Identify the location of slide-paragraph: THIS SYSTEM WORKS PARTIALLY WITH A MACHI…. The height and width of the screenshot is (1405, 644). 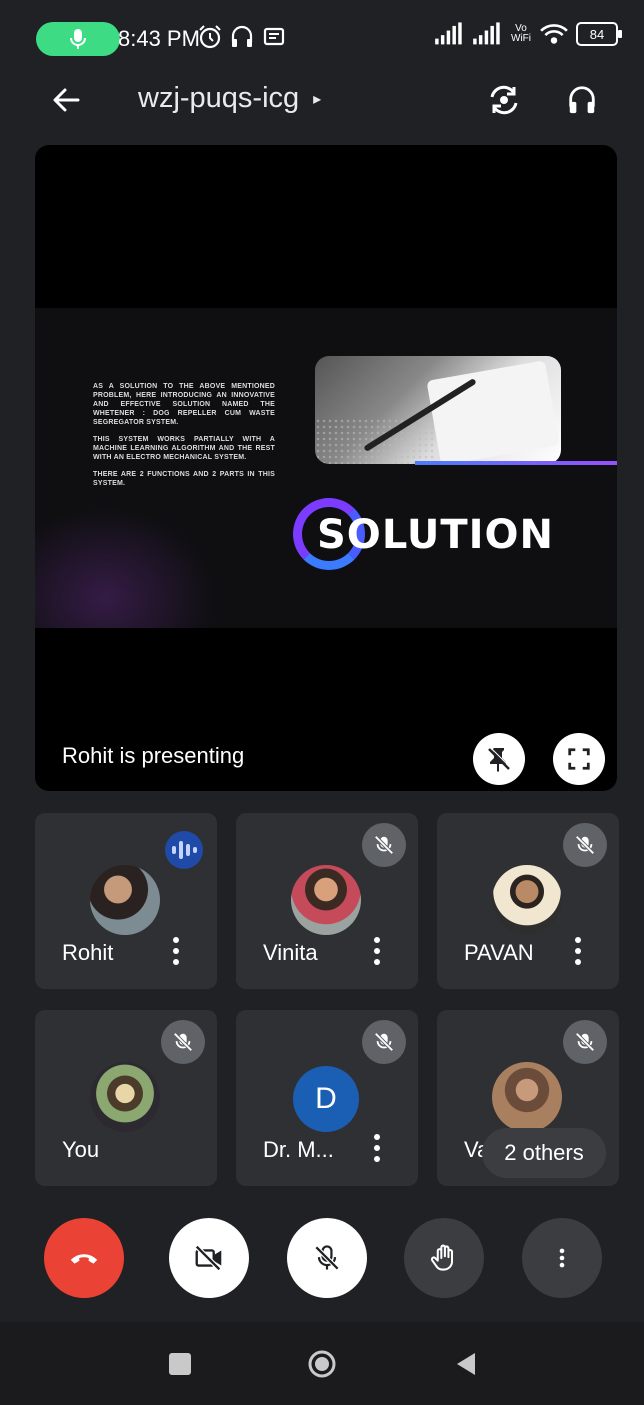
(184, 448).